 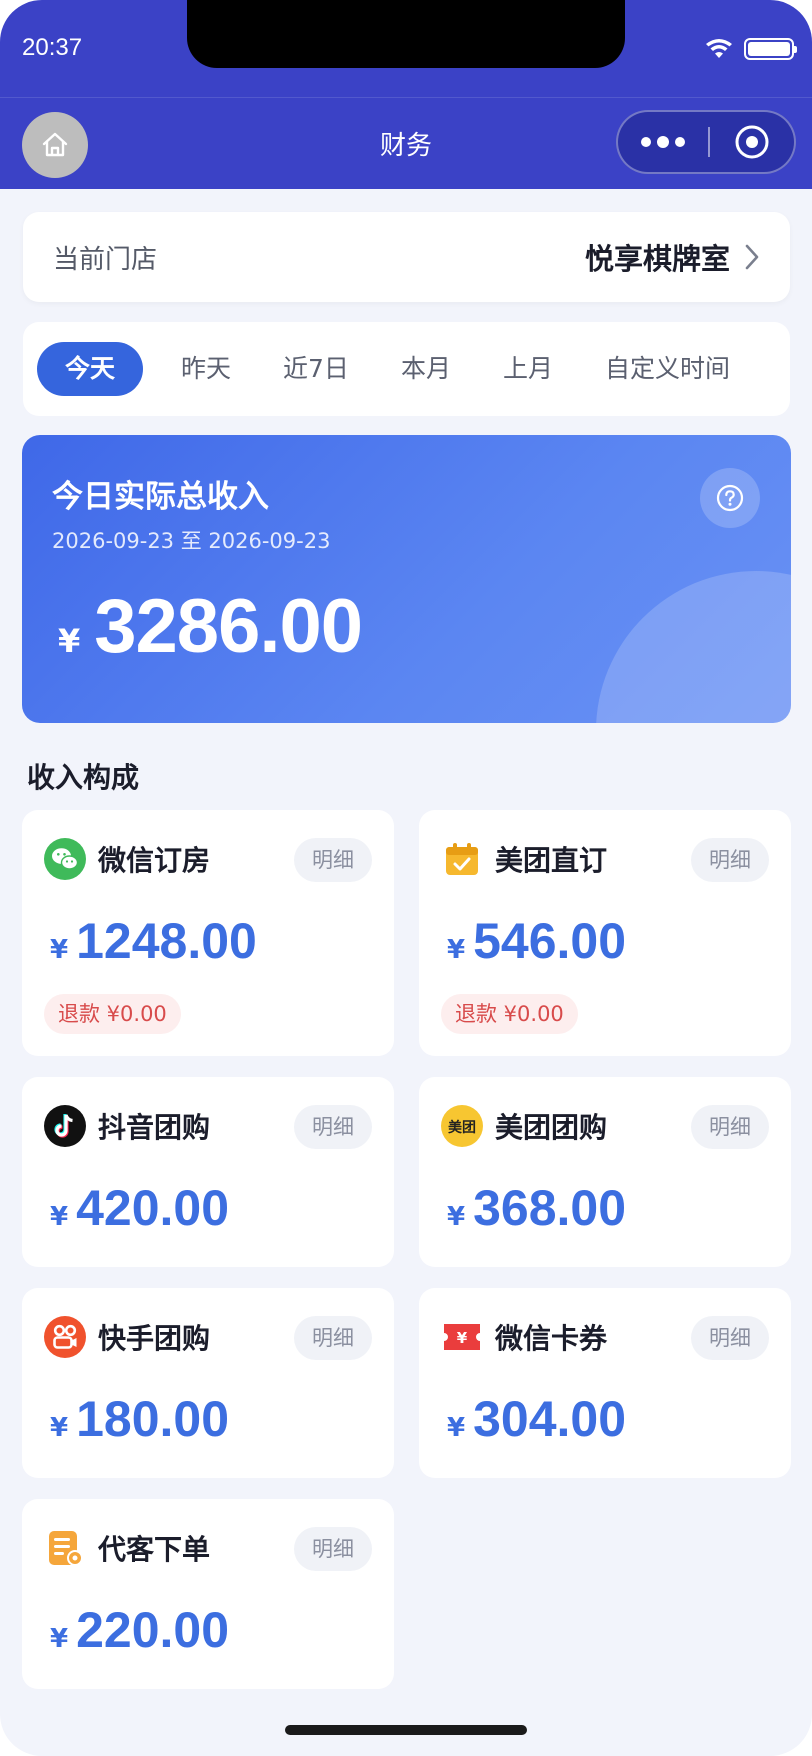 I want to click on status-icons, so click(x=750, y=49).